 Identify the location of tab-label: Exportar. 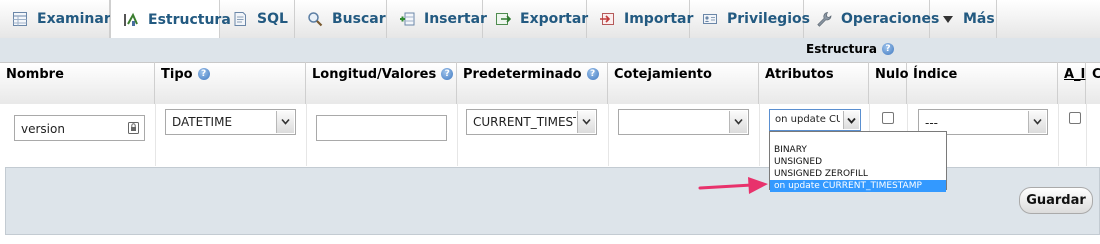
(554, 19).